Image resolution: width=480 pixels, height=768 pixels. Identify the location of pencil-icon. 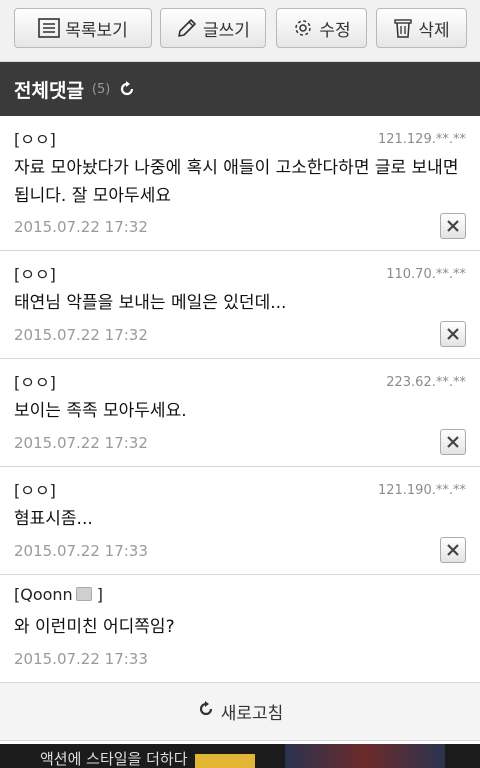
(187, 28).